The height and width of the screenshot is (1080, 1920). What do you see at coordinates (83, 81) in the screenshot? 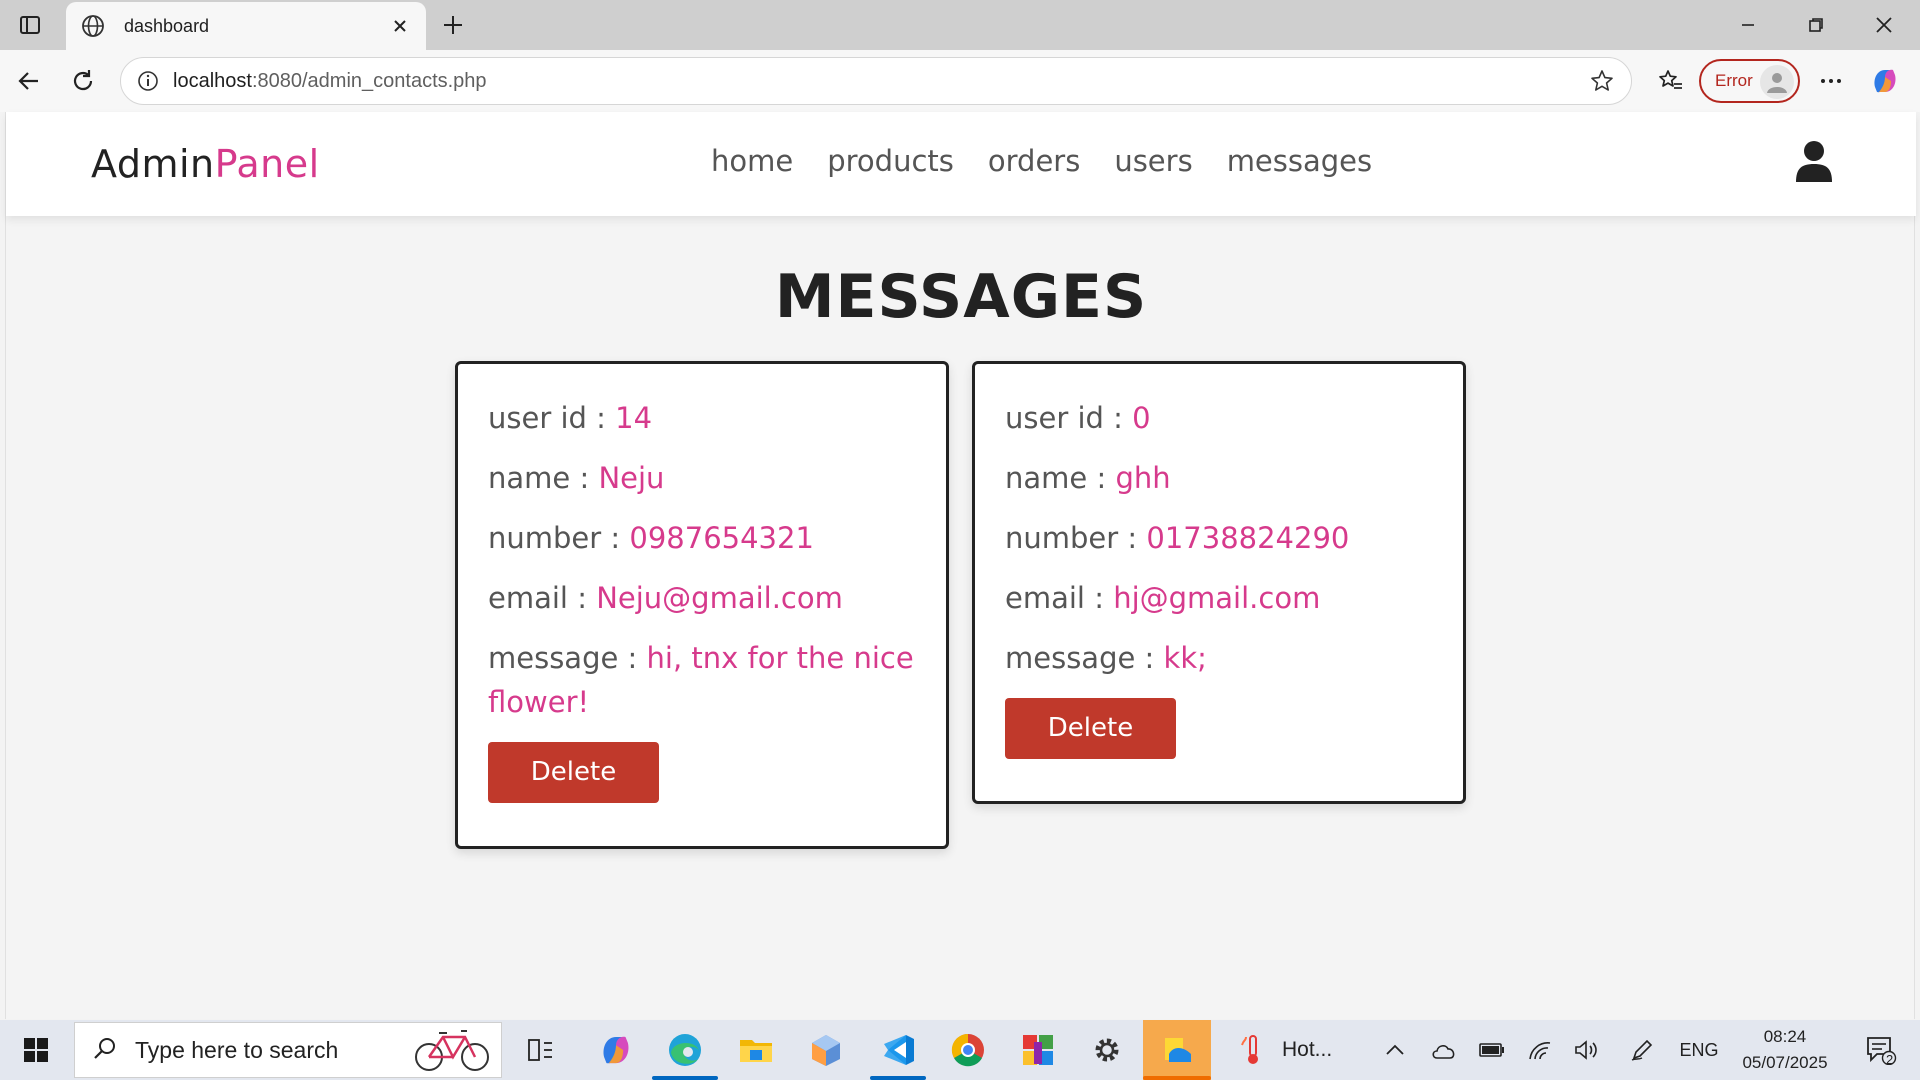
I see `reload-icon` at bounding box center [83, 81].